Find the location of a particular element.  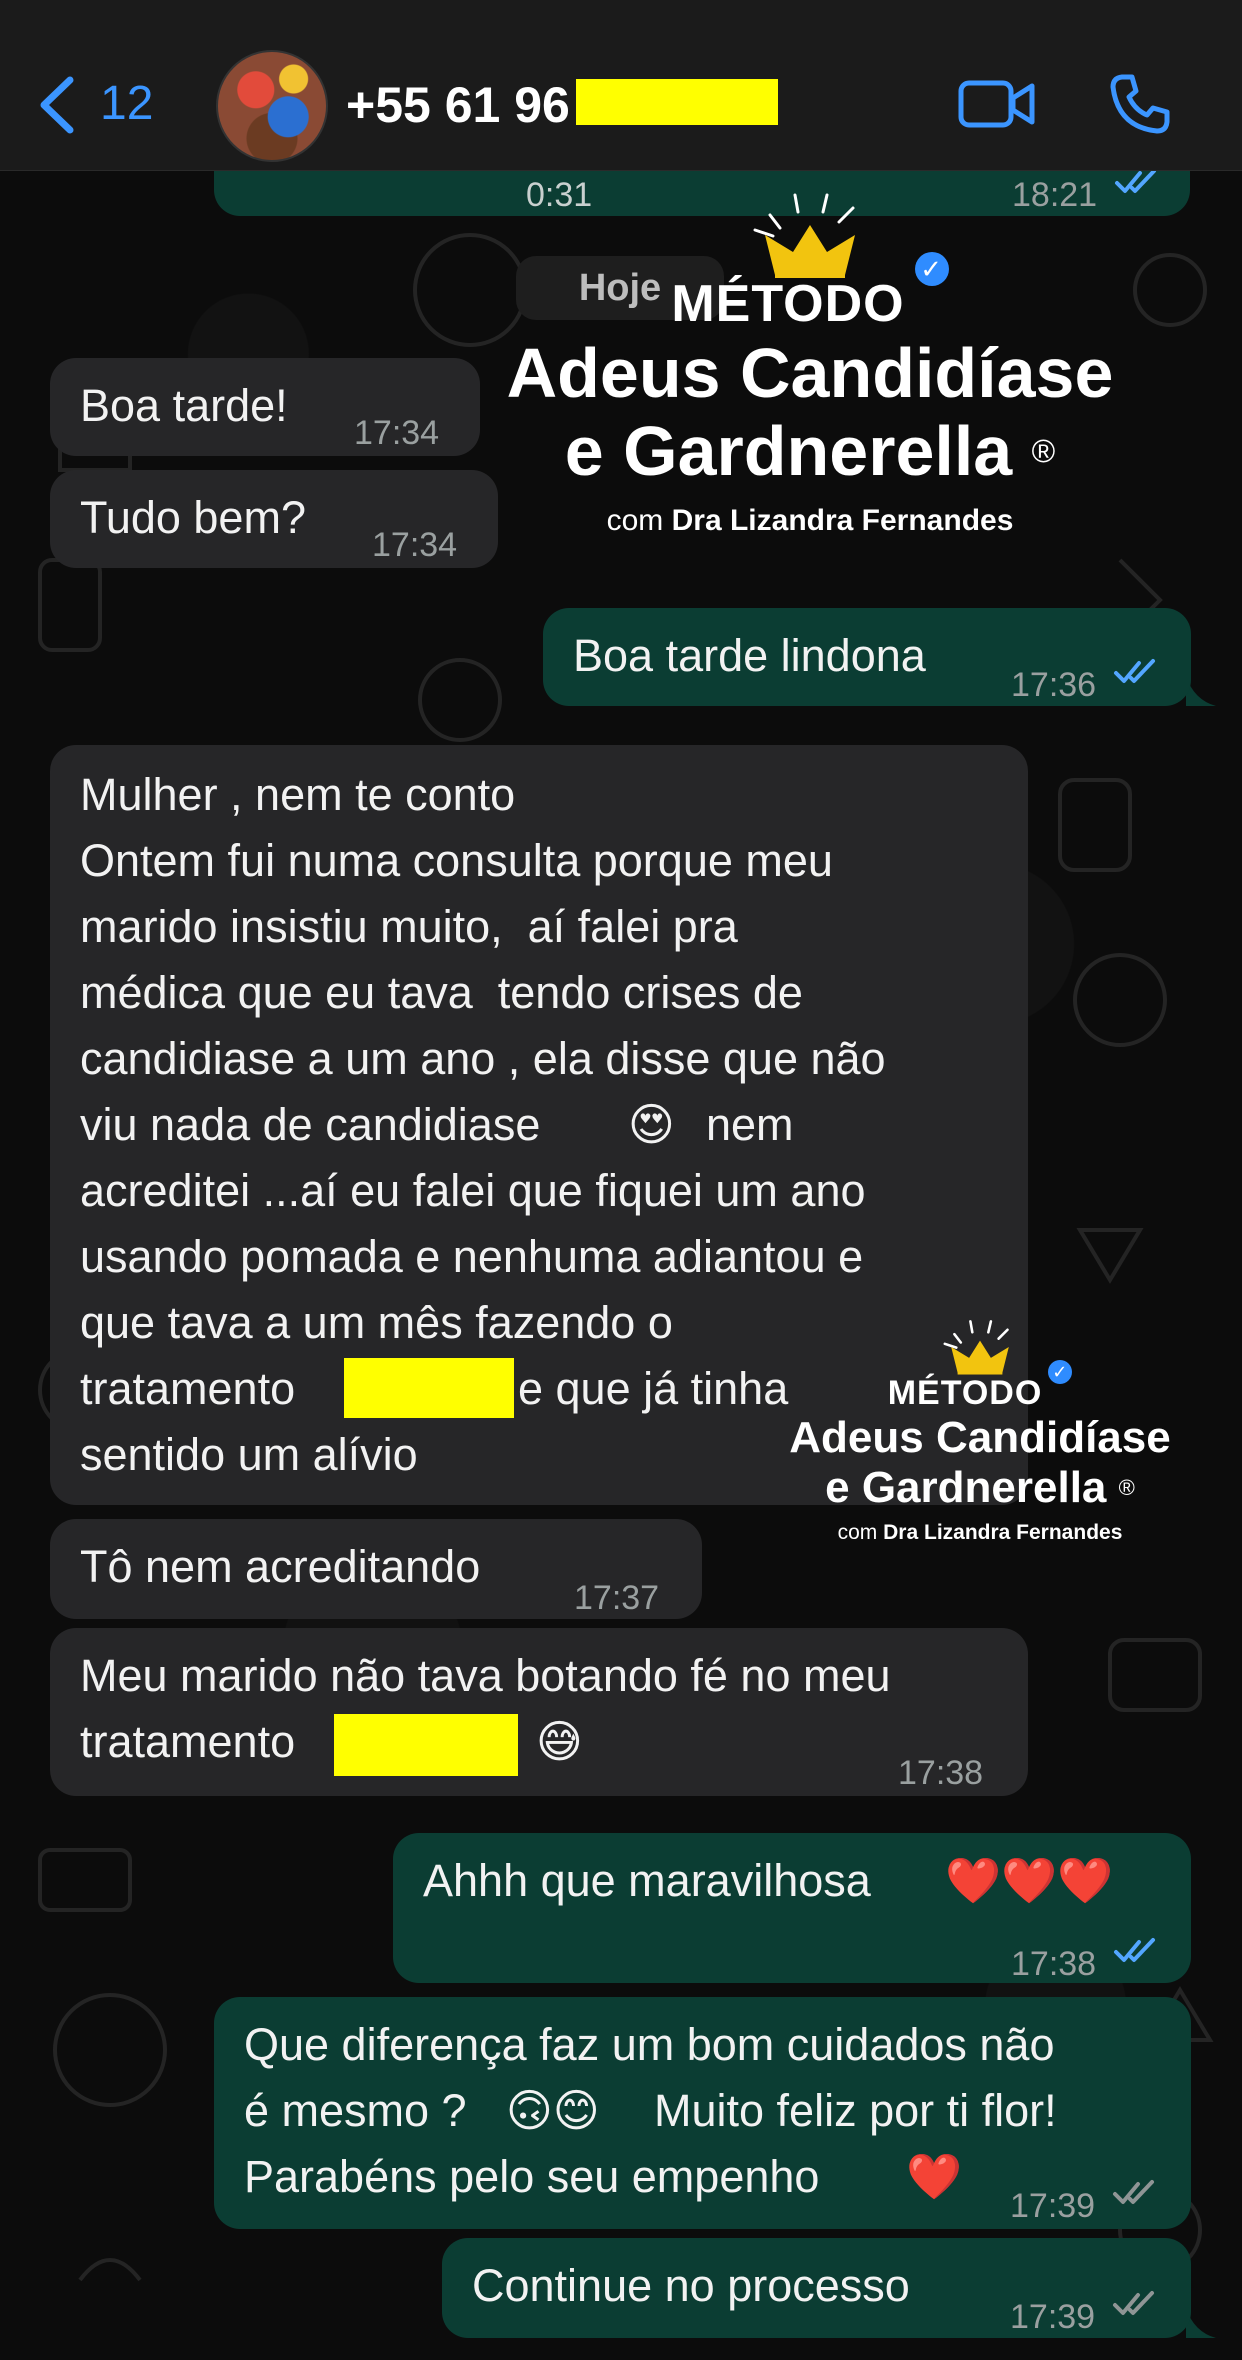

chat-header: 12 +55 61 96 is located at coordinates (621, 85).